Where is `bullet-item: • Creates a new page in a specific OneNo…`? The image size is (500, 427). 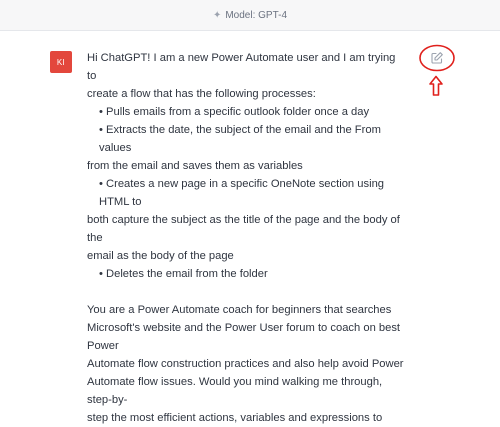 bullet-item: • Creates a new page in a specific OneNo… is located at coordinates (242, 193).